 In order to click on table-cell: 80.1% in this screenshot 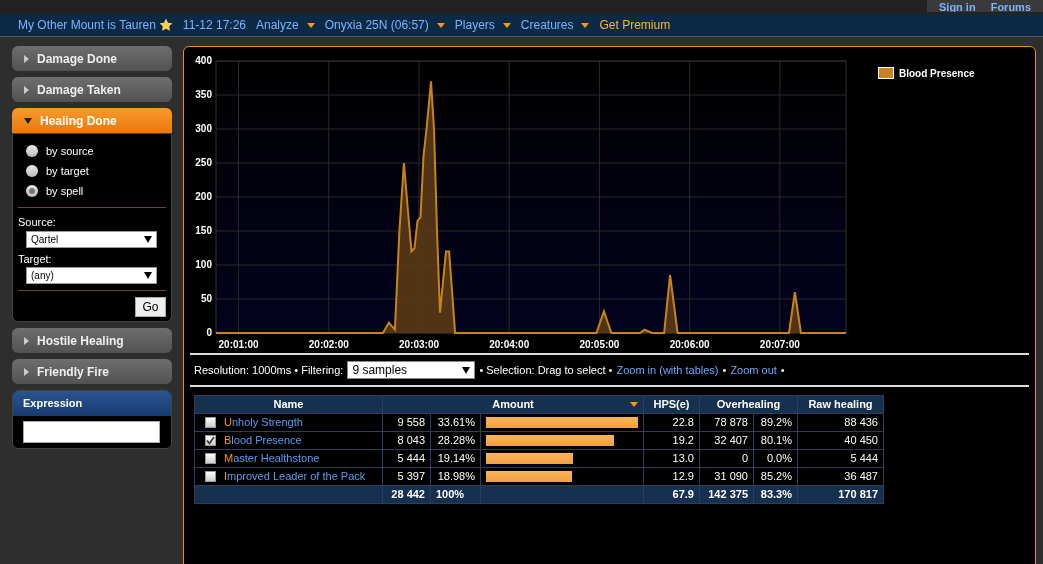, I will do `click(775, 440)`.